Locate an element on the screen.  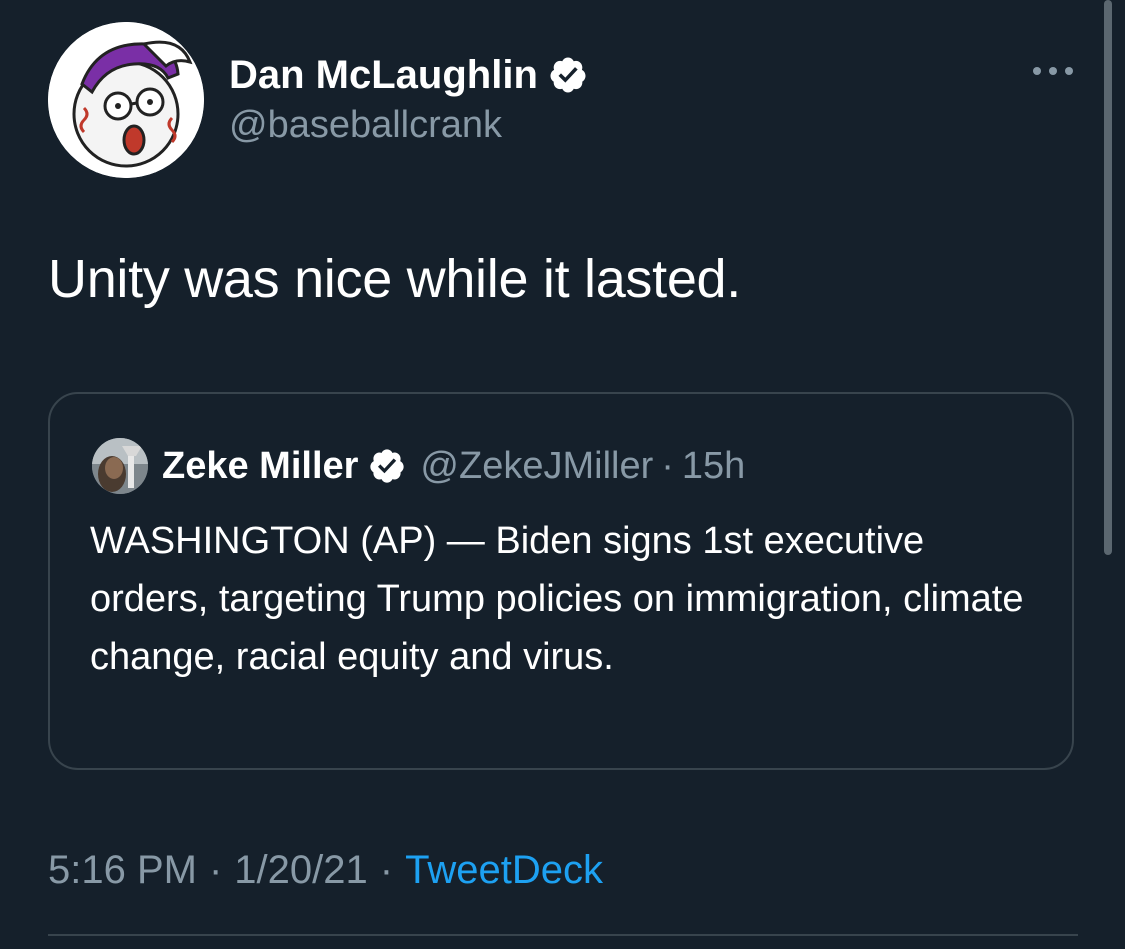
author-name-row: Dan McLaughlin is located at coordinates (408, 75).